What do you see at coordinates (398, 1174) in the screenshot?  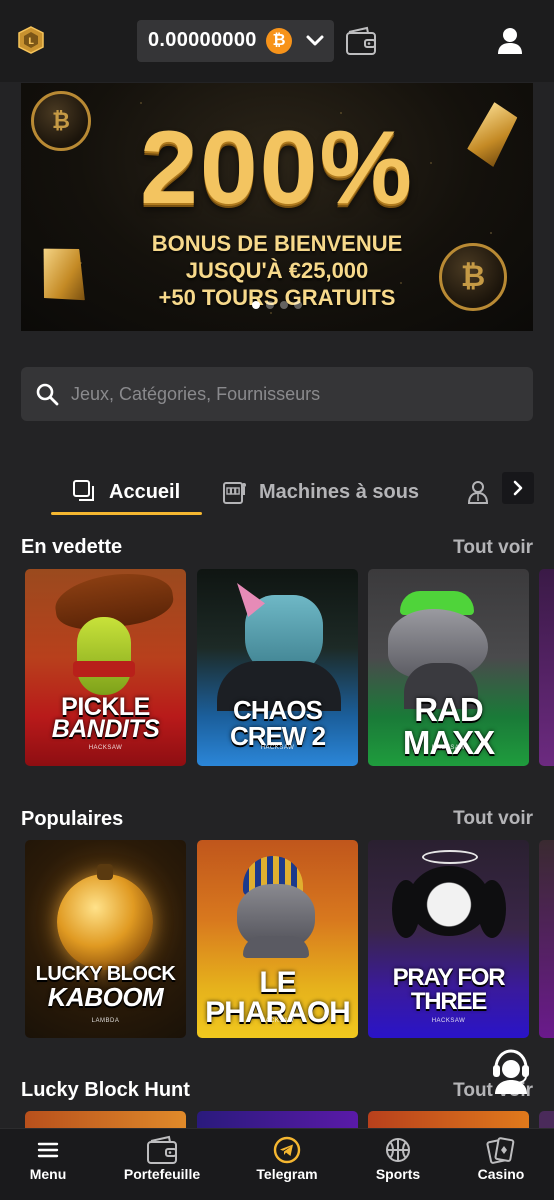 I see `nav-label: Sports` at bounding box center [398, 1174].